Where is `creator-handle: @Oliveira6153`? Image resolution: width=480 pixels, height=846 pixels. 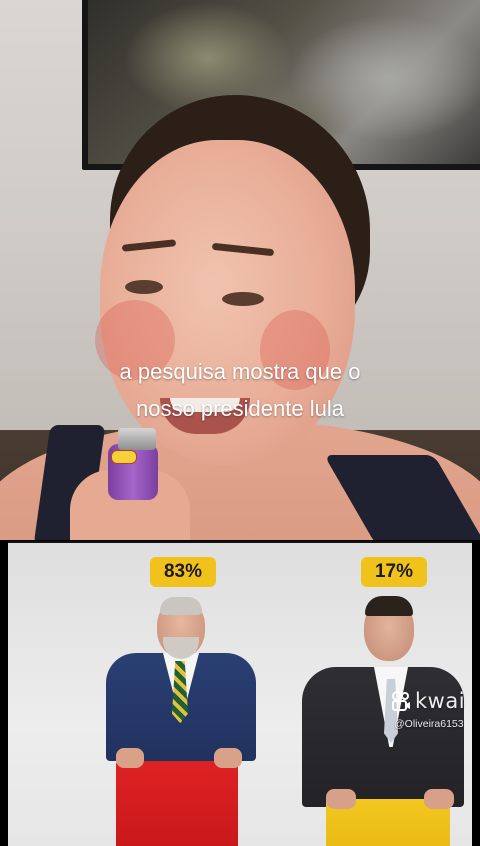 creator-handle: @Oliveira6153 is located at coordinates (434, 724).